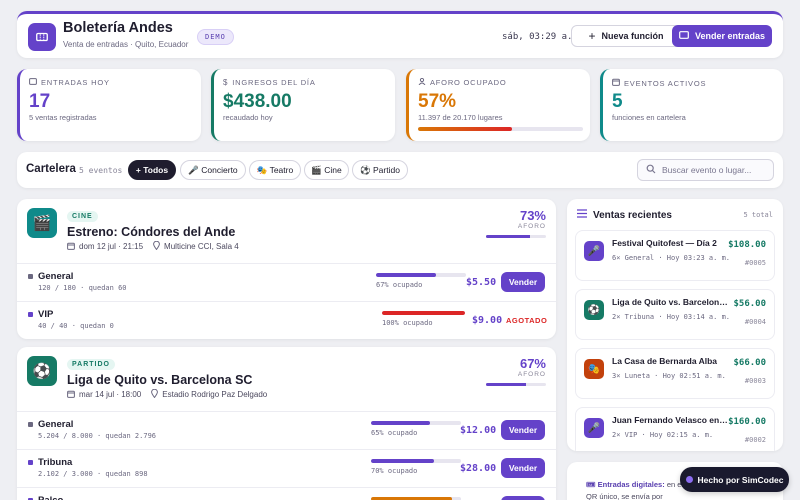 This screenshot has width=800, height=500. Describe the element at coordinates (152, 170) in the screenshot. I see `filter-chip-all: + Todos` at that location.